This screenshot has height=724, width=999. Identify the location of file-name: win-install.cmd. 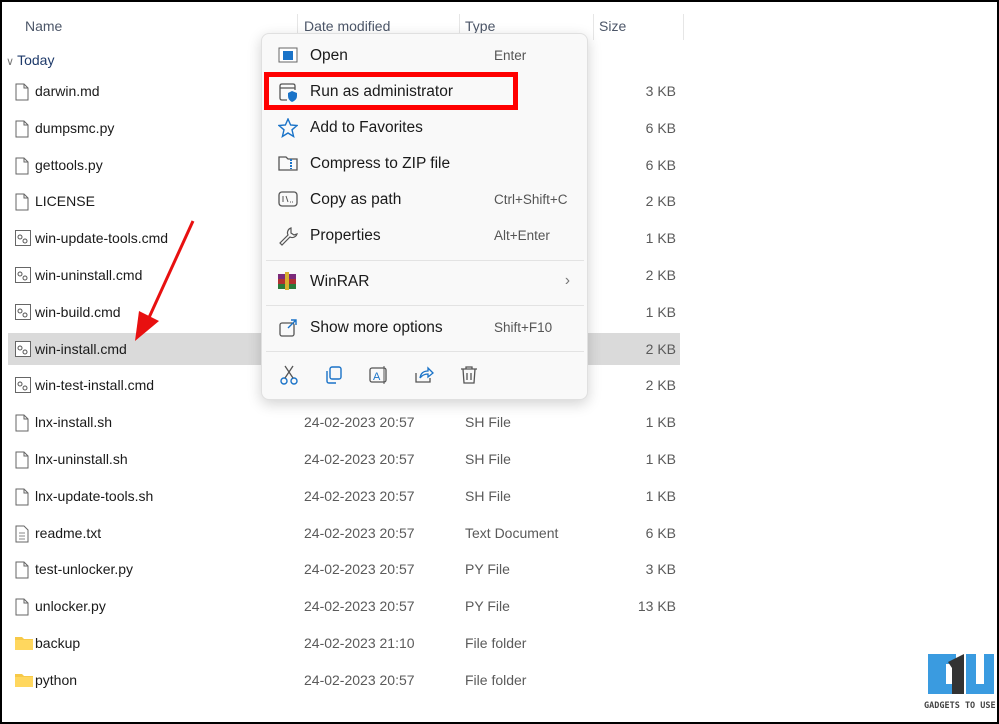
(81, 348).